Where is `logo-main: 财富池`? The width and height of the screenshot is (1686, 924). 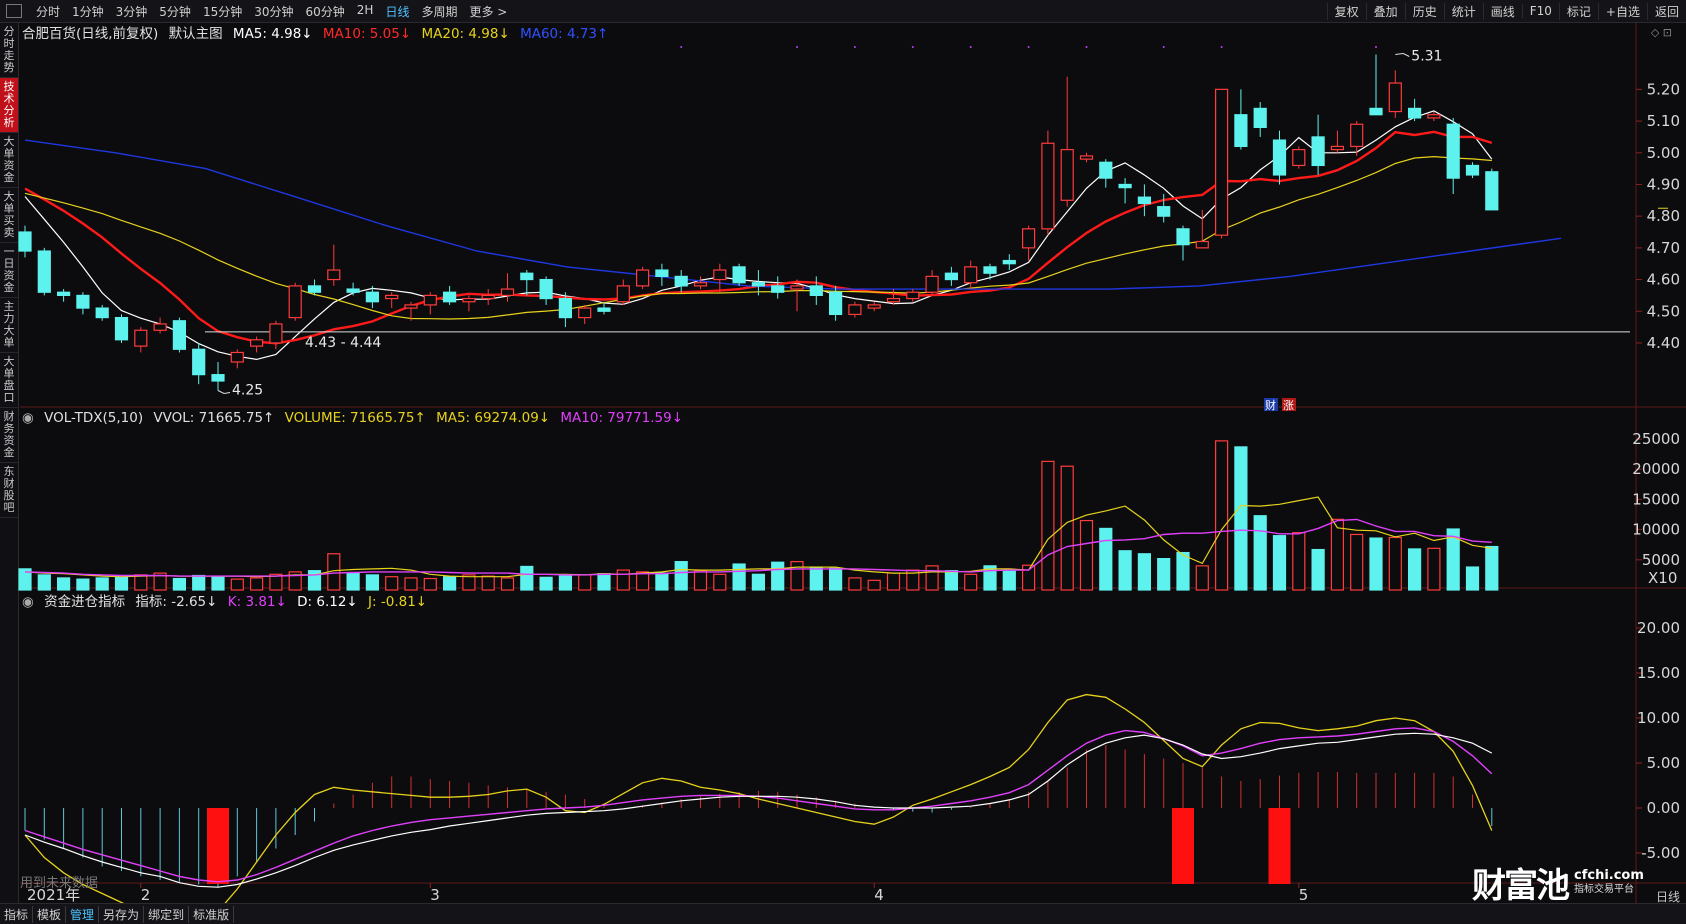
logo-main: 财富池 is located at coordinates (1521, 886).